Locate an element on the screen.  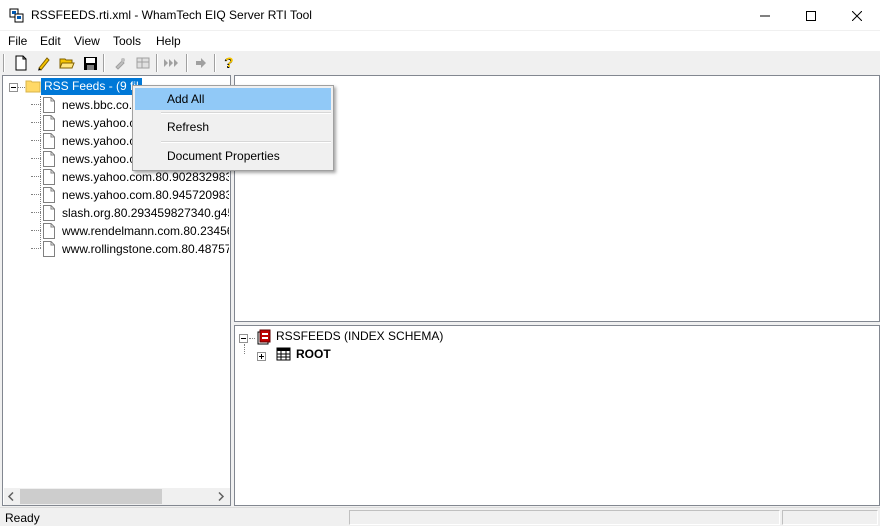
table-disabled-icon is located at coordinates (143, 63).